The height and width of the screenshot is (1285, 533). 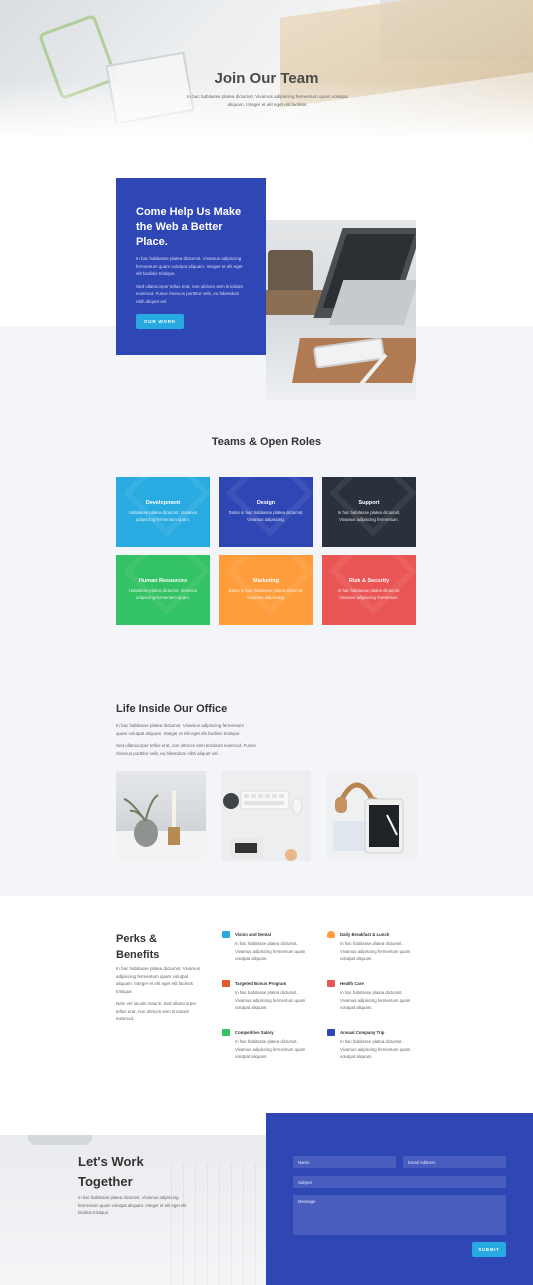 What do you see at coordinates (331, 1032) in the screenshot?
I see `trip-icon` at bounding box center [331, 1032].